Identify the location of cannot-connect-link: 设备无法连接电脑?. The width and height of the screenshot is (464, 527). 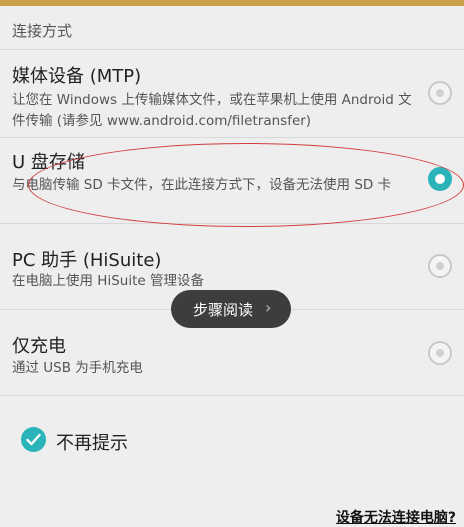
(396, 517).